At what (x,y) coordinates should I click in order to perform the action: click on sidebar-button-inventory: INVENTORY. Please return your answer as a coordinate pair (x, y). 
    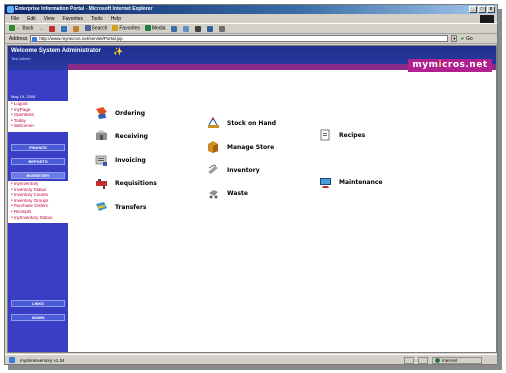
    Looking at the image, I should click on (38, 175).